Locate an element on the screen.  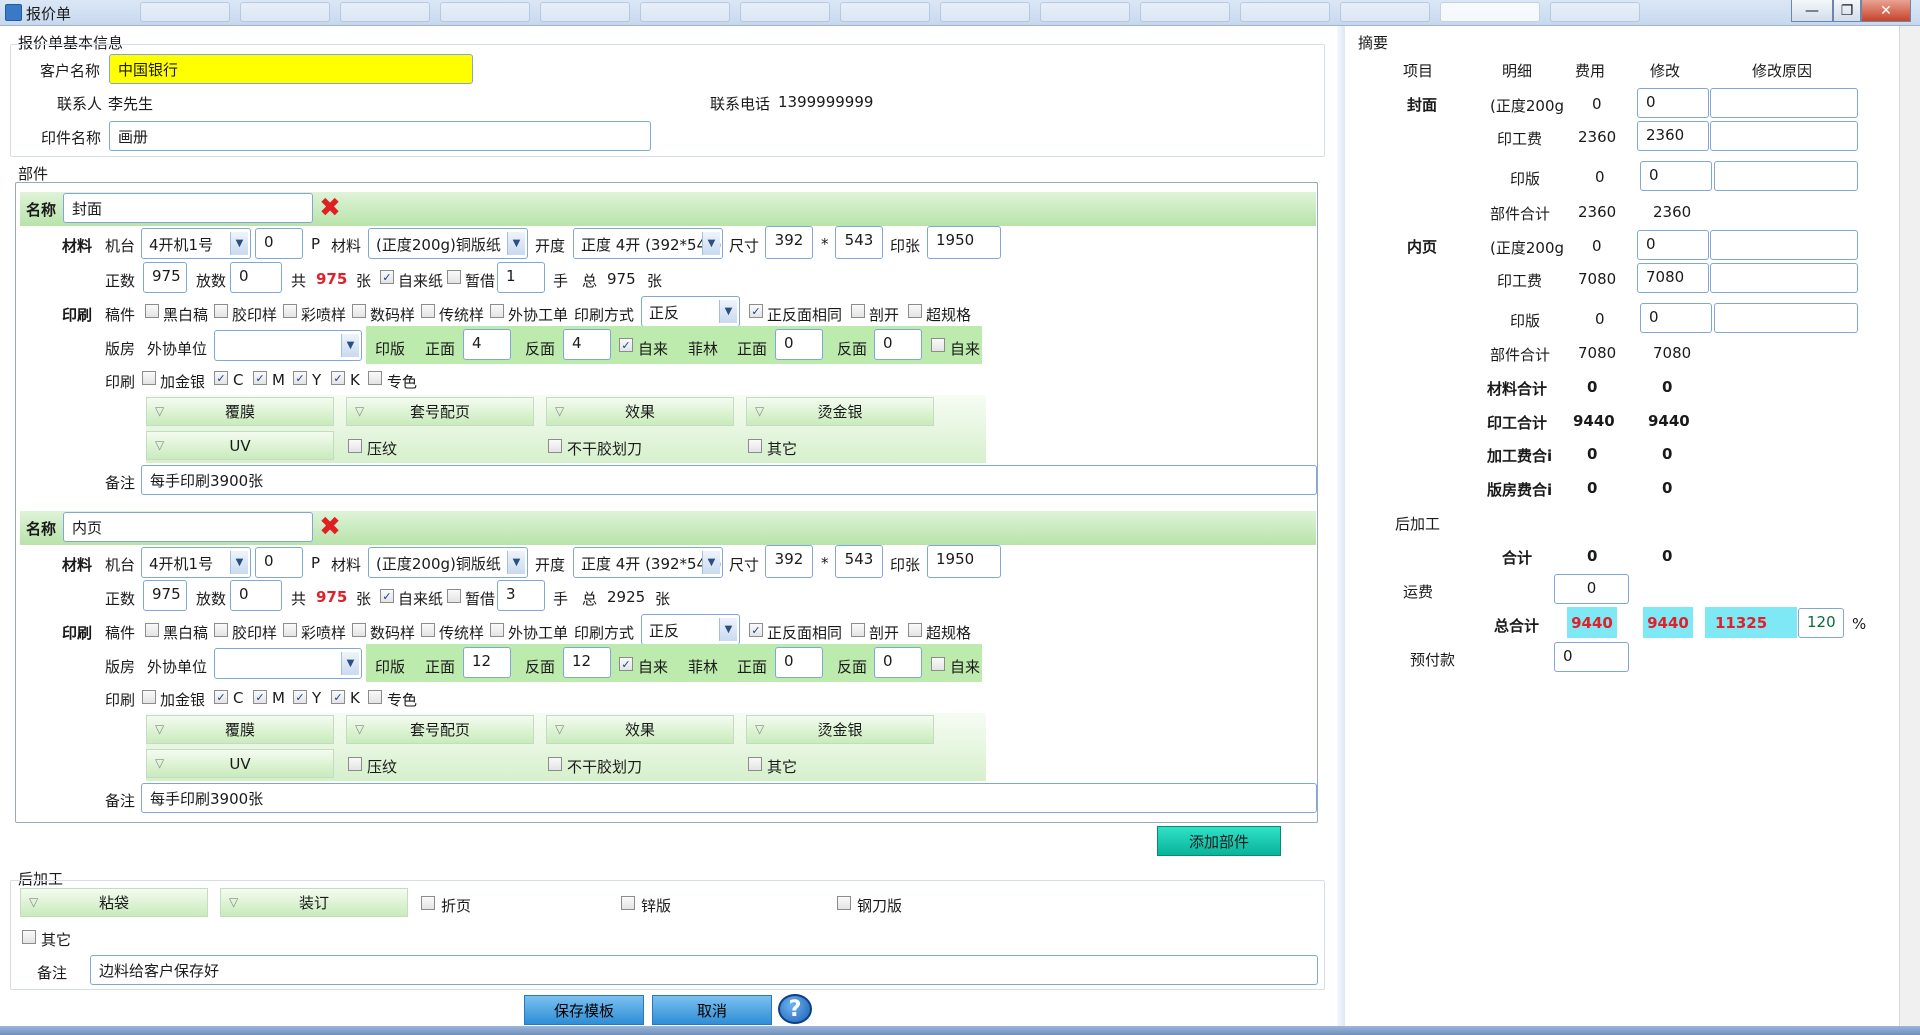
jiajinyin-checkbox is located at coordinates (149, 378).